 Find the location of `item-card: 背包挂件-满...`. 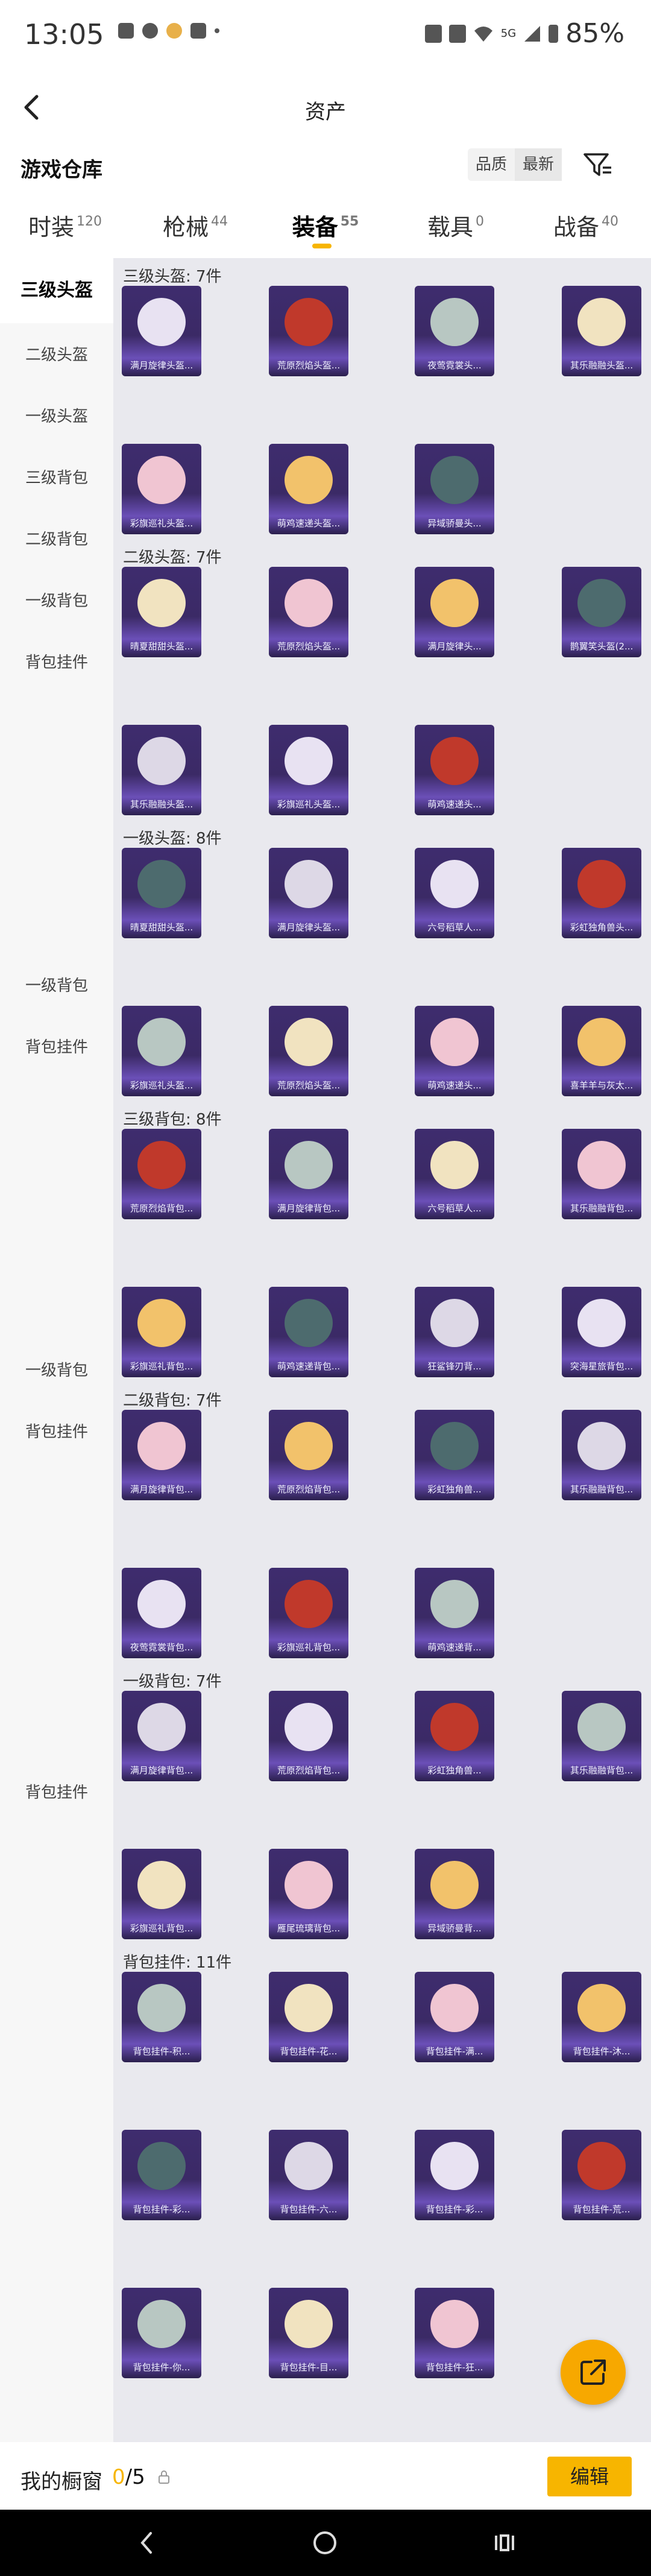

item-card: 背包挂件-满... is located at coordinates (454, 2017).